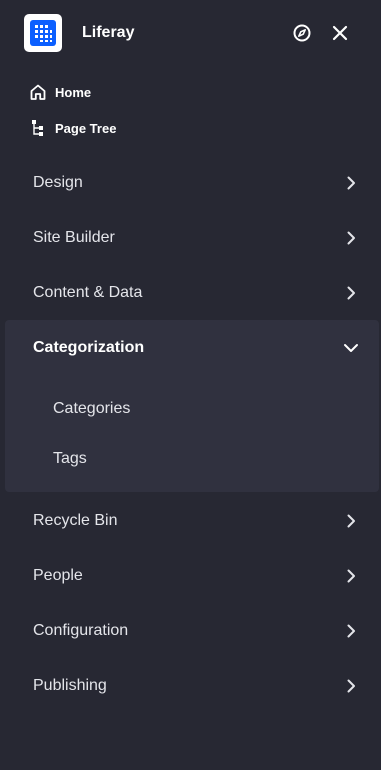  I want to click on home-icon, so click(38, 92).